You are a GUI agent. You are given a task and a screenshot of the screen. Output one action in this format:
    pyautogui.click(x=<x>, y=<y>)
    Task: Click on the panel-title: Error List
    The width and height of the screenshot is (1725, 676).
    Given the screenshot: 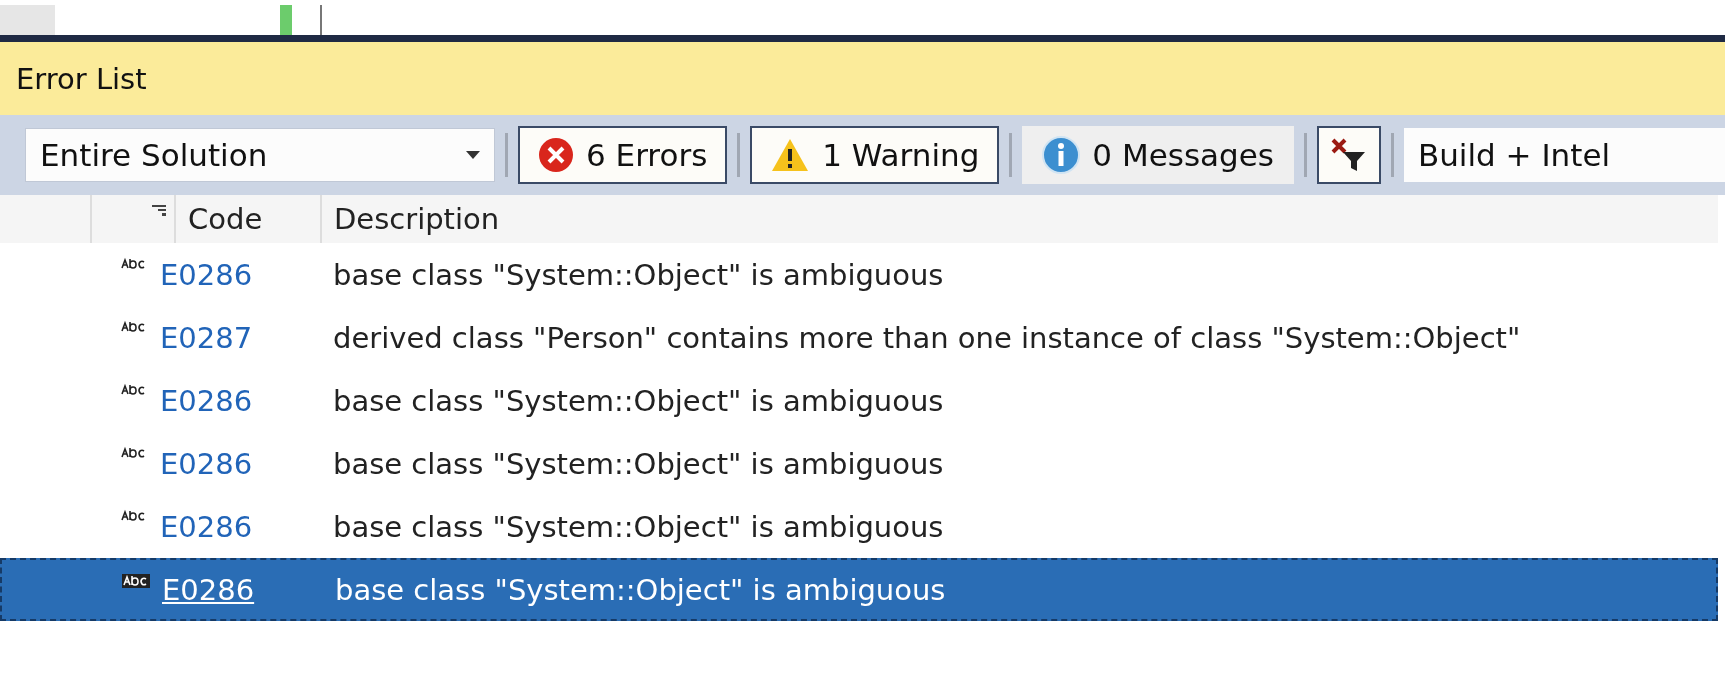 What is the action you would take?
    pyautogui.click(x=862, y=78)
    